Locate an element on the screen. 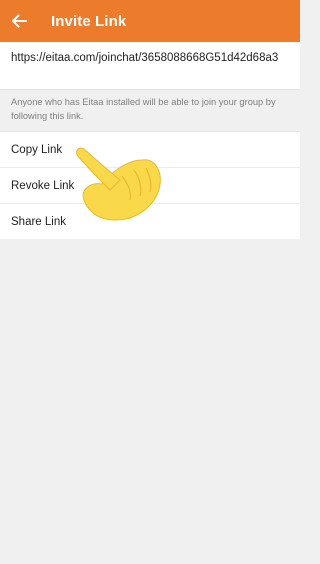  revoke-link-button: Revoke Link is located at coordinates (150, 186).